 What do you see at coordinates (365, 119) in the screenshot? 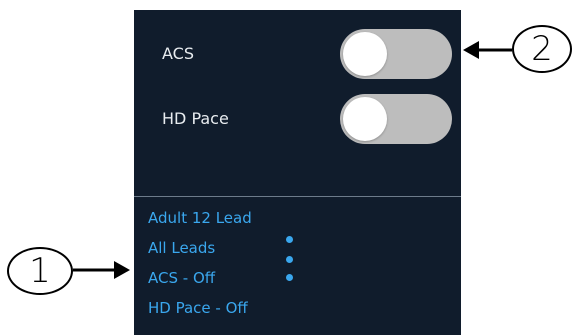
I see `hd-pace-toggle-knob` at bounding box center [365, 119].